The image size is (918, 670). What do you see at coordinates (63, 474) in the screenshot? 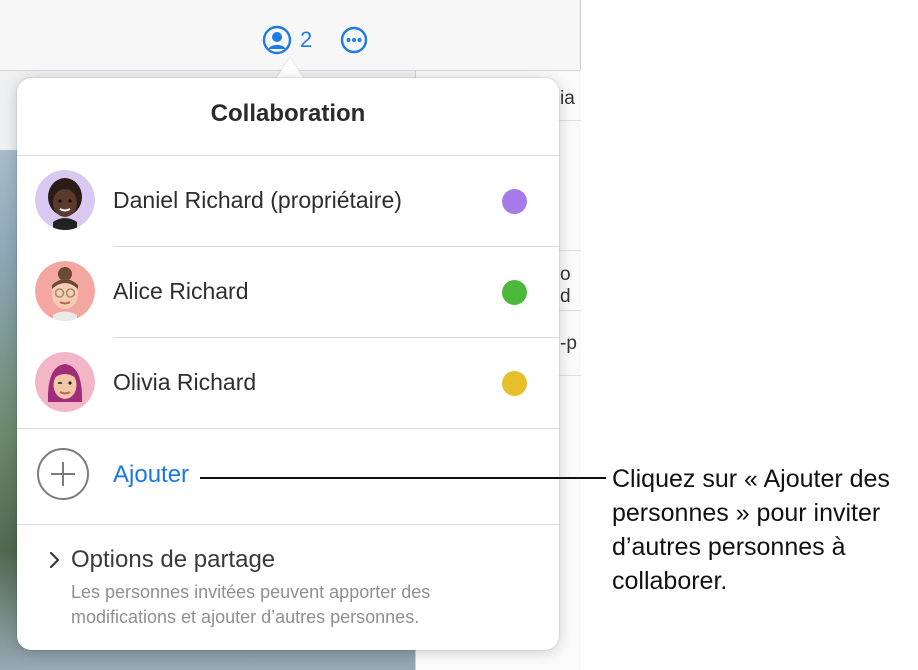
I see `plus-circle-icon` at bounding box center [63, 474].